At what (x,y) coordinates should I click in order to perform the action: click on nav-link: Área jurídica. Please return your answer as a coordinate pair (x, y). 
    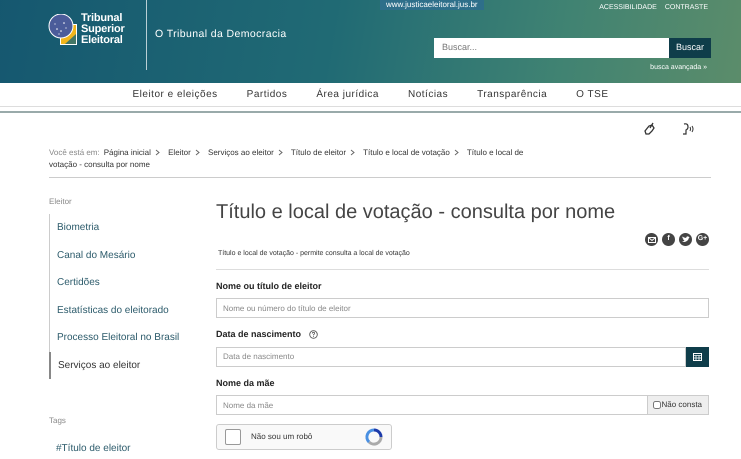
    Looking at the image, I should click on (347, 94).